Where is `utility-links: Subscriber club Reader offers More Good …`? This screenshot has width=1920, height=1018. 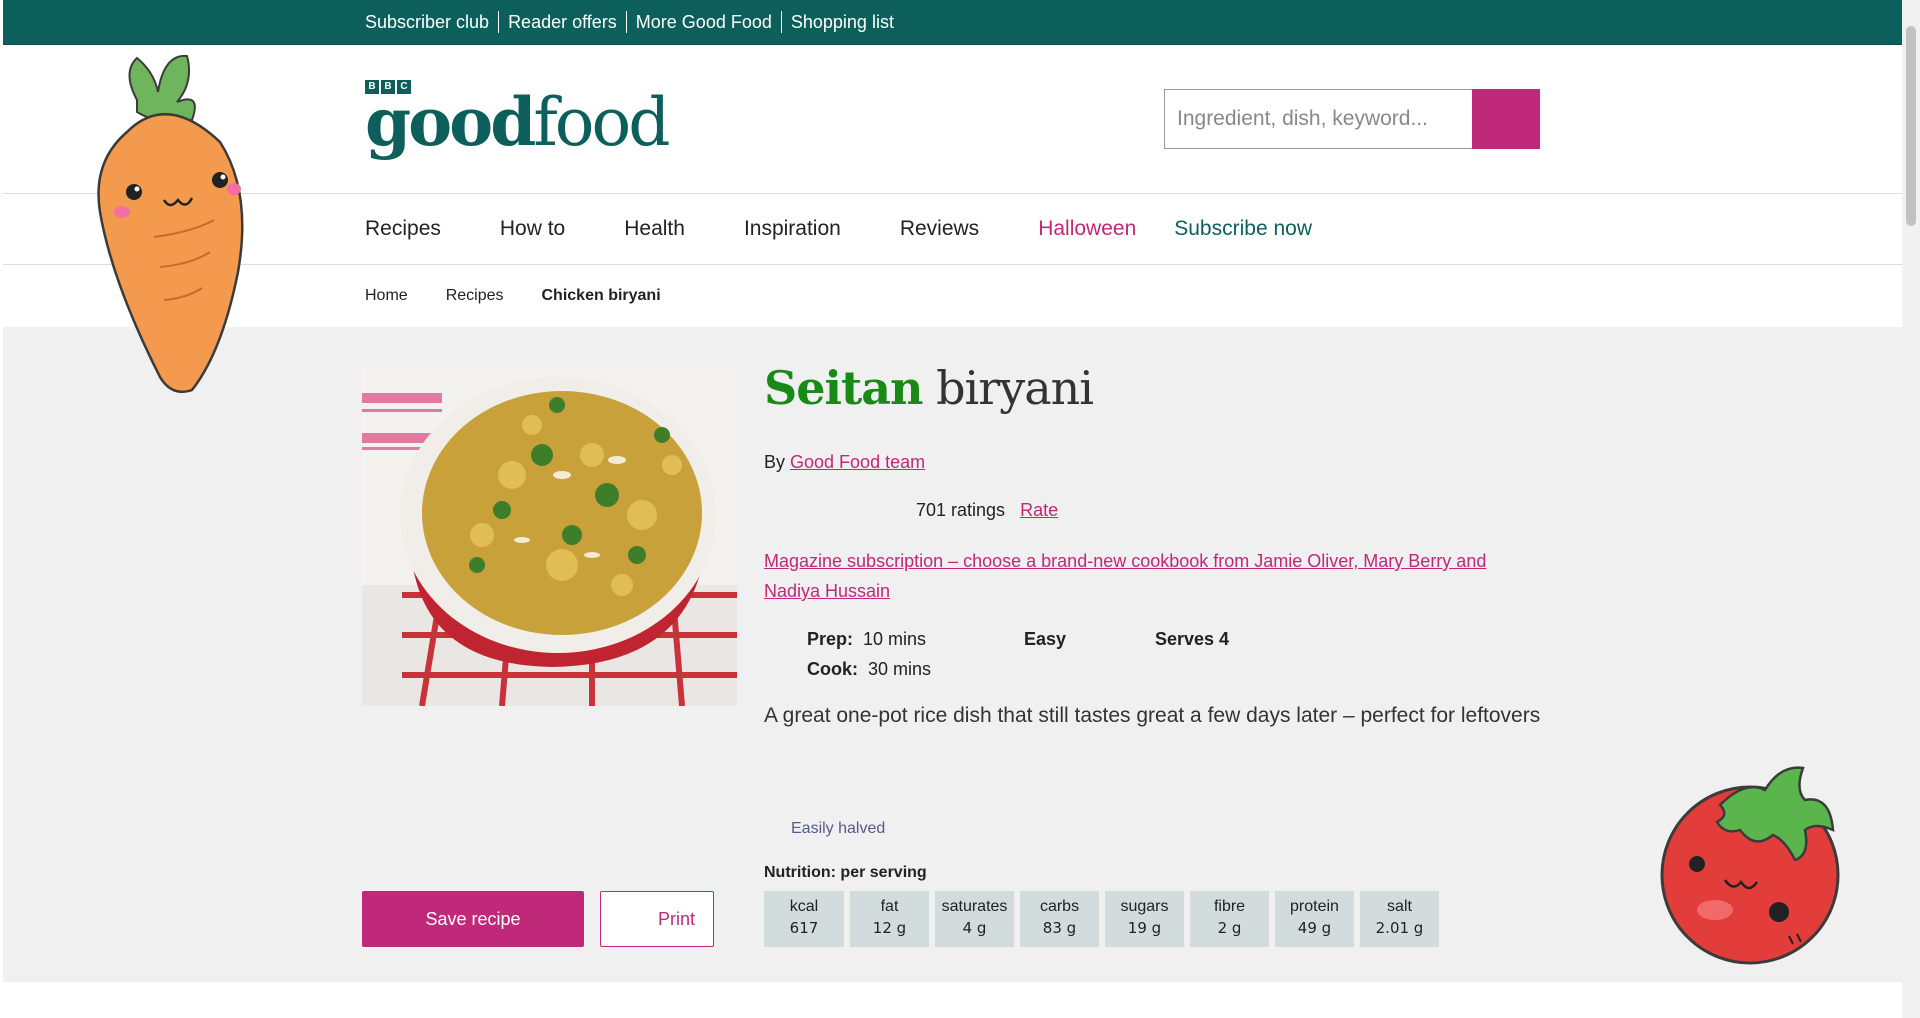 utility-links: Subscriber club Reader offers More Good … is located at coordinates (634, 22).